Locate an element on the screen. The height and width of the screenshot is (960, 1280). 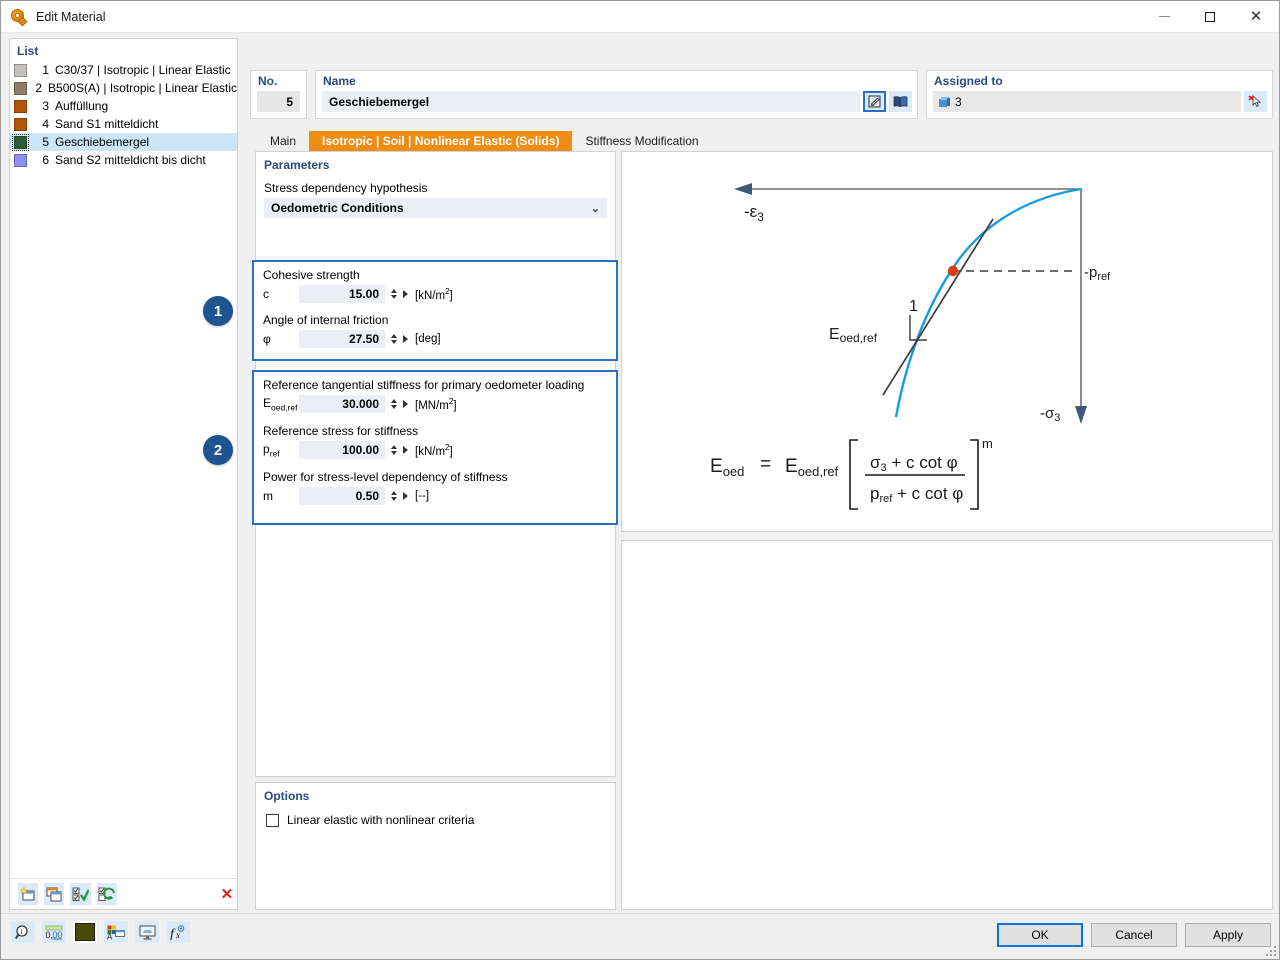
hypothesis-label: Stress dependency hypothesis is located at coordinates (346, 188).